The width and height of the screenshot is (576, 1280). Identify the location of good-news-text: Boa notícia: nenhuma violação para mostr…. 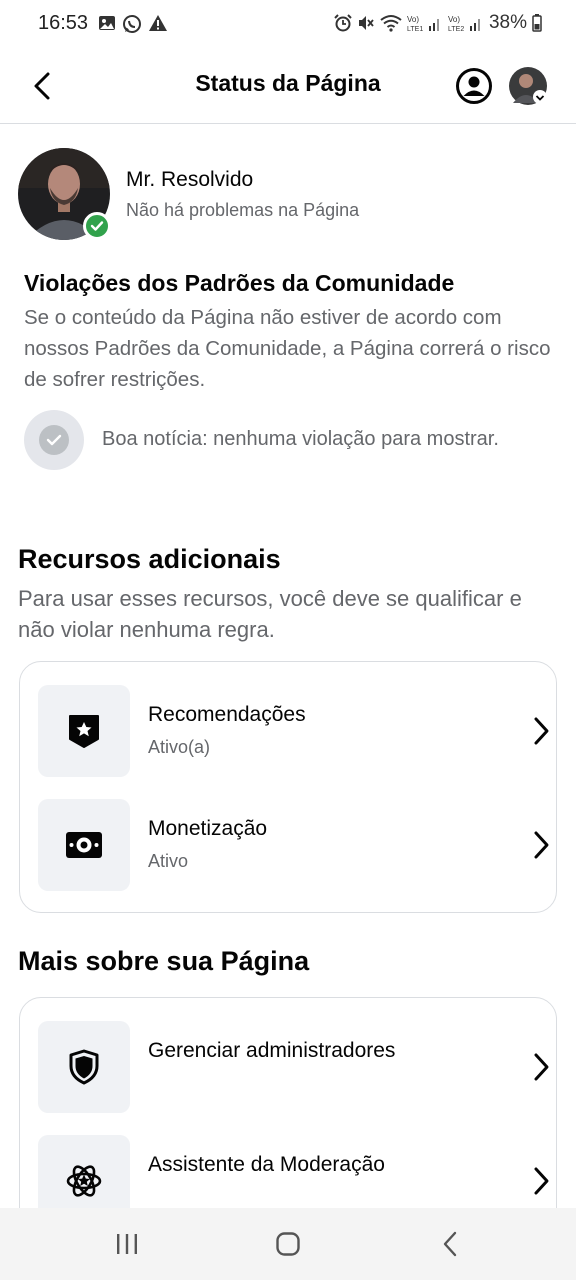
(300, 439).